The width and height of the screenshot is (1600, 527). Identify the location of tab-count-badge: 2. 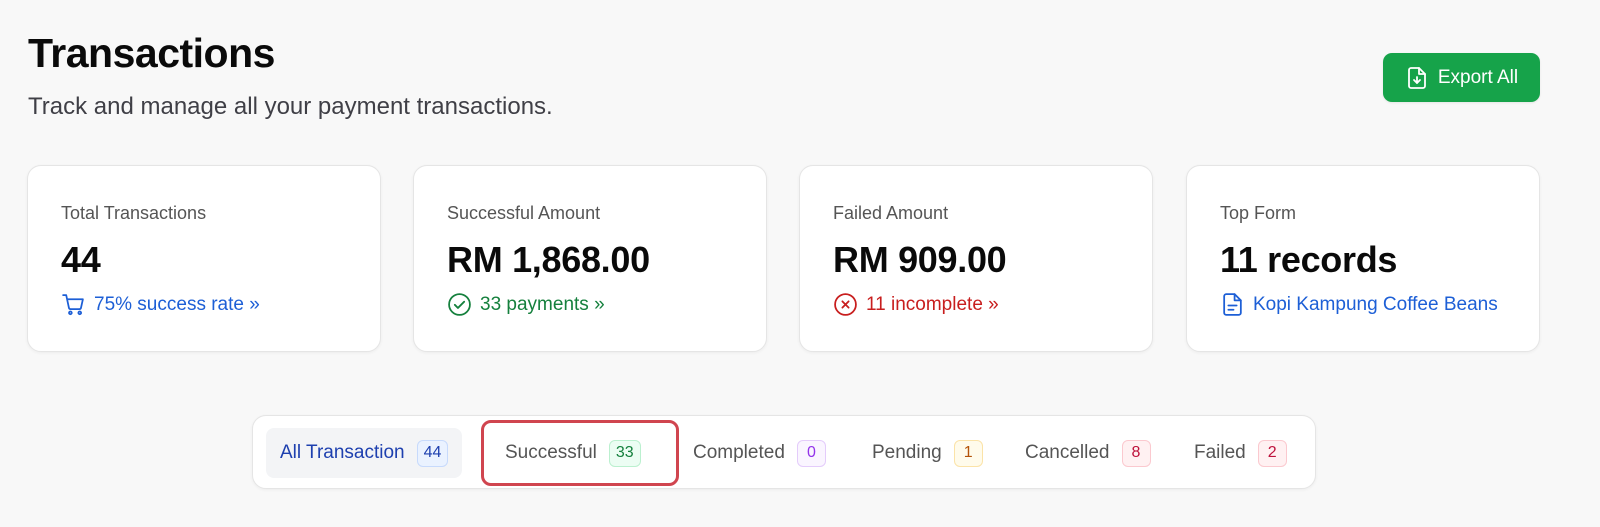
(1272, 453).